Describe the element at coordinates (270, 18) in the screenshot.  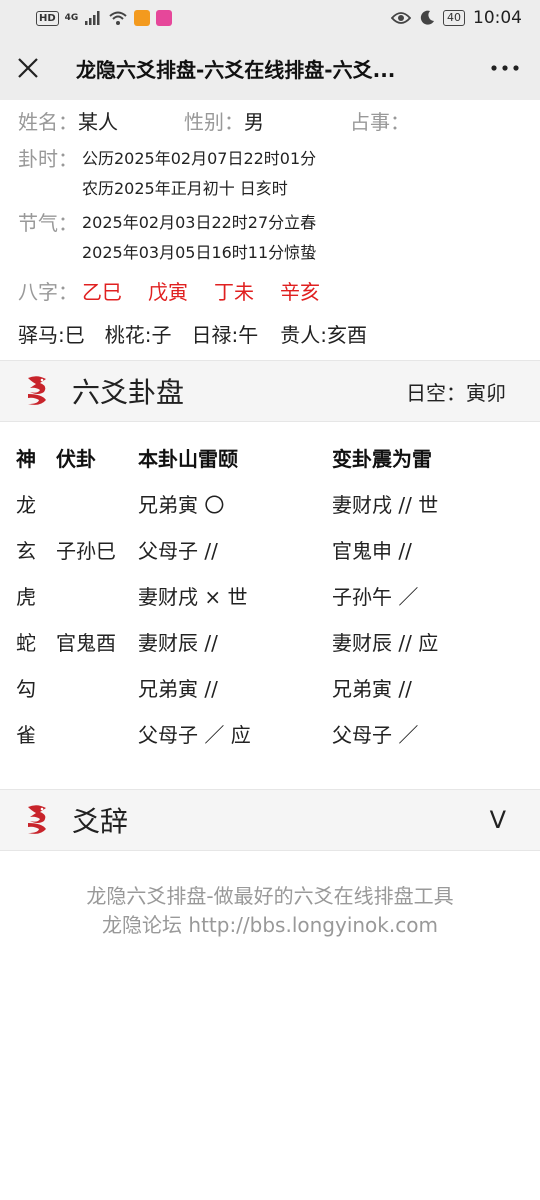
I see `status-bar: HD 4G 40 10:04` at that location.